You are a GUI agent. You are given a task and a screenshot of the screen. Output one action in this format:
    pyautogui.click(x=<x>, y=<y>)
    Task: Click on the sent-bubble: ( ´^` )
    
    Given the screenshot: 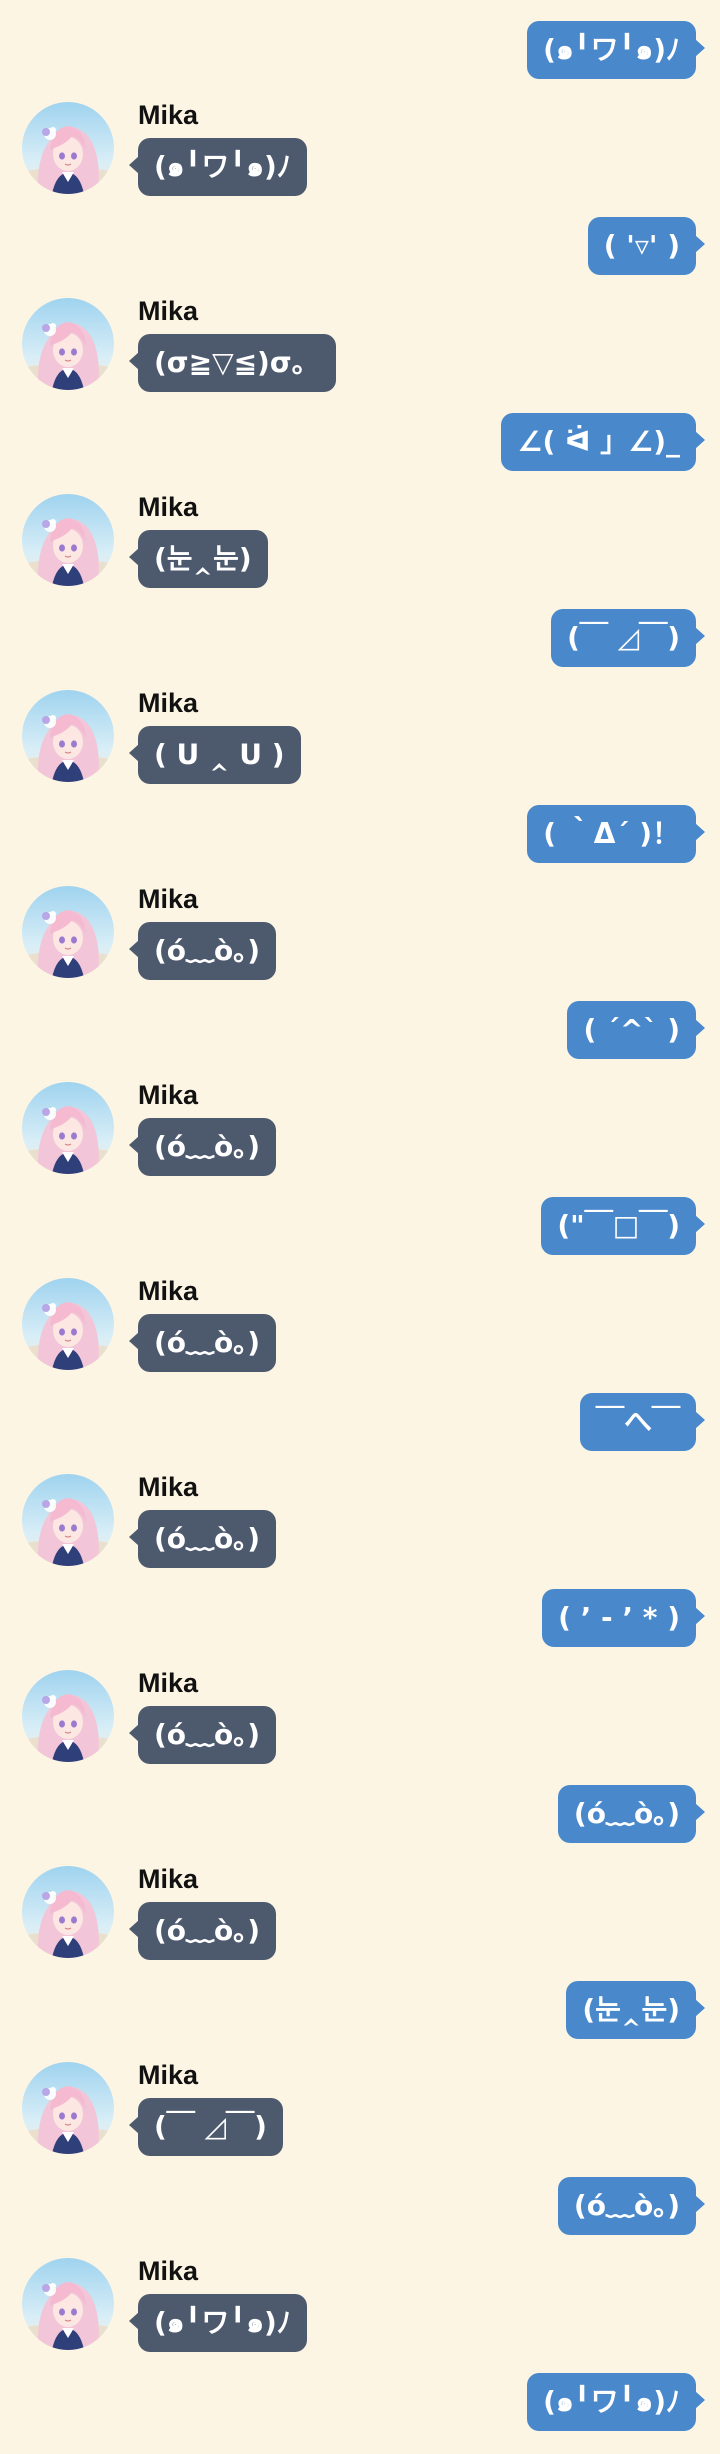 What is the action you would take?
    pyautogui.click(x=636, y=1030)
    